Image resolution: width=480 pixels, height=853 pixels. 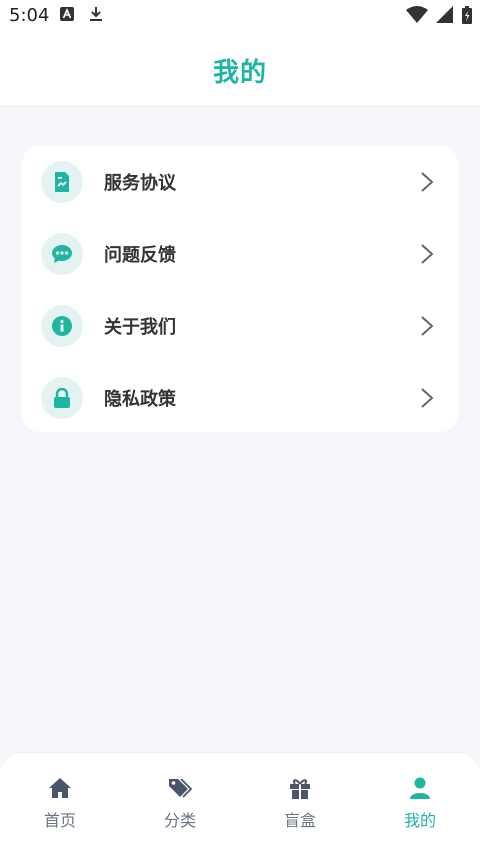 What do you see at coordinates (60, 788) in the screenshot?
I see `home-icon` at bounding box center [60, 788].